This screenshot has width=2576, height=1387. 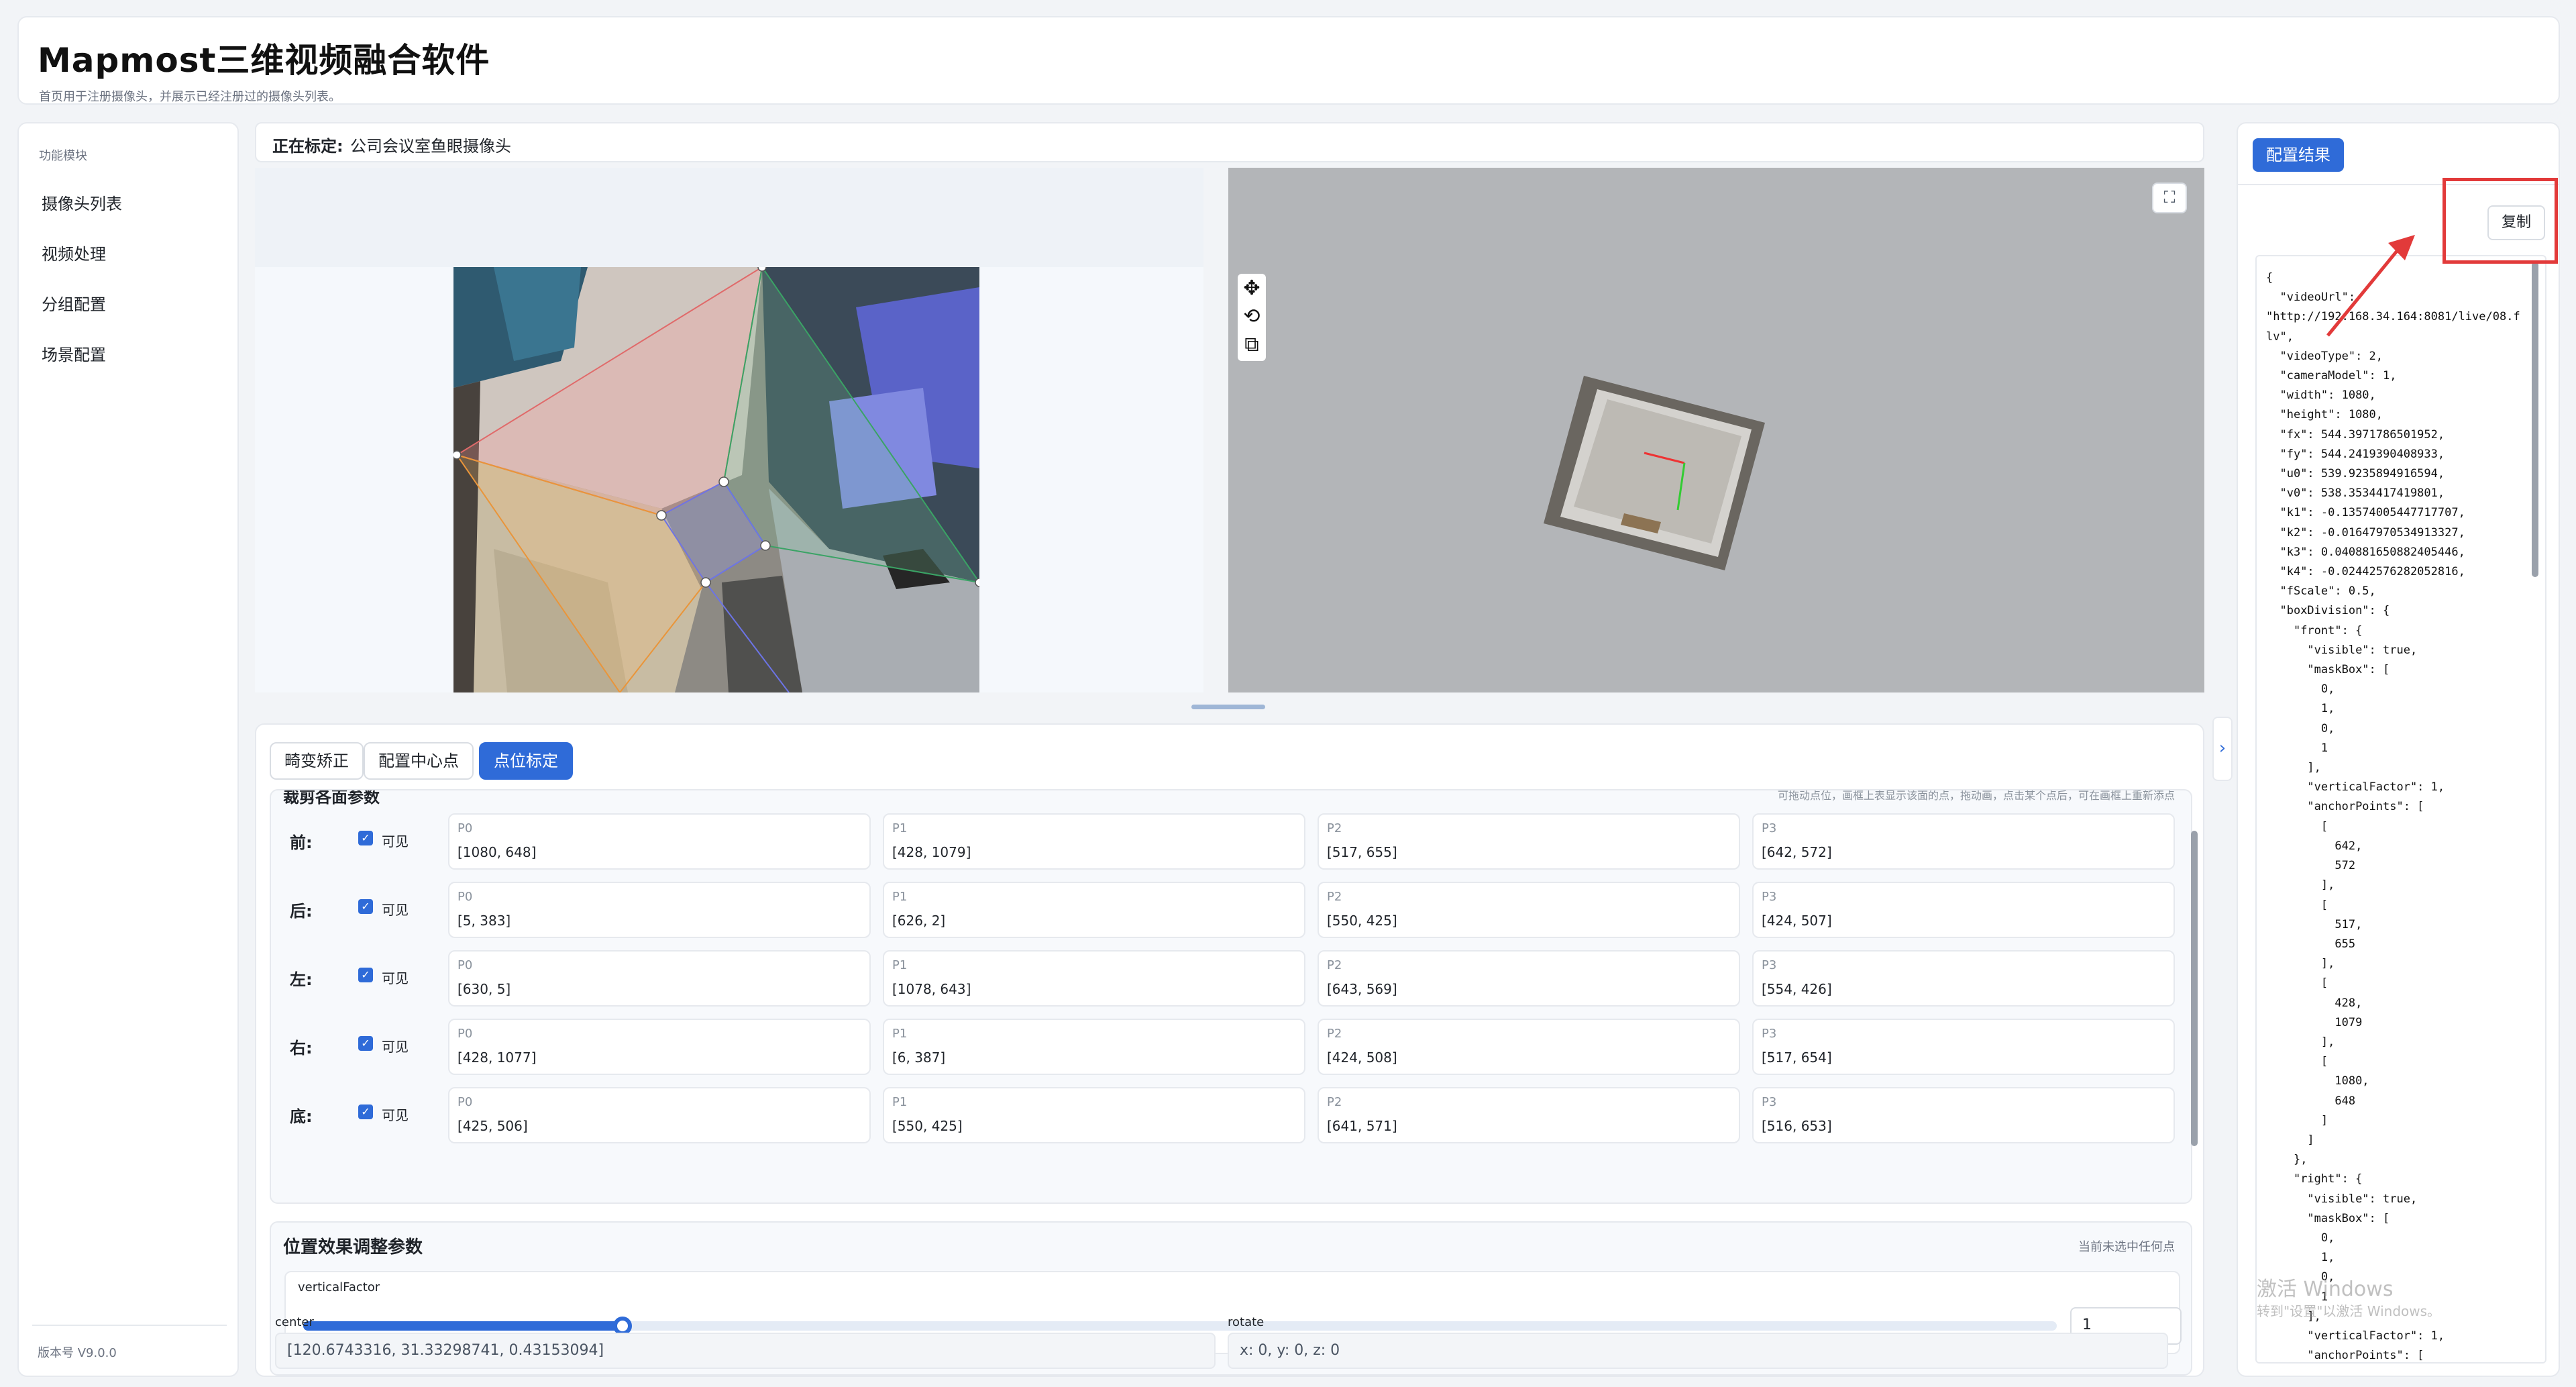 What do you see at coordinates (1362, 1057) in the screenshot?
I see `point-value: [424, 508]` at bounding box center [1362, 1057].